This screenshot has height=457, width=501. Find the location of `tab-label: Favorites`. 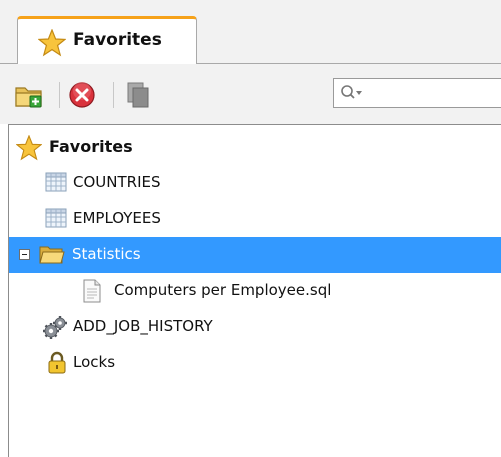

tab-label: Favorites is located at coordinates (117, 40).